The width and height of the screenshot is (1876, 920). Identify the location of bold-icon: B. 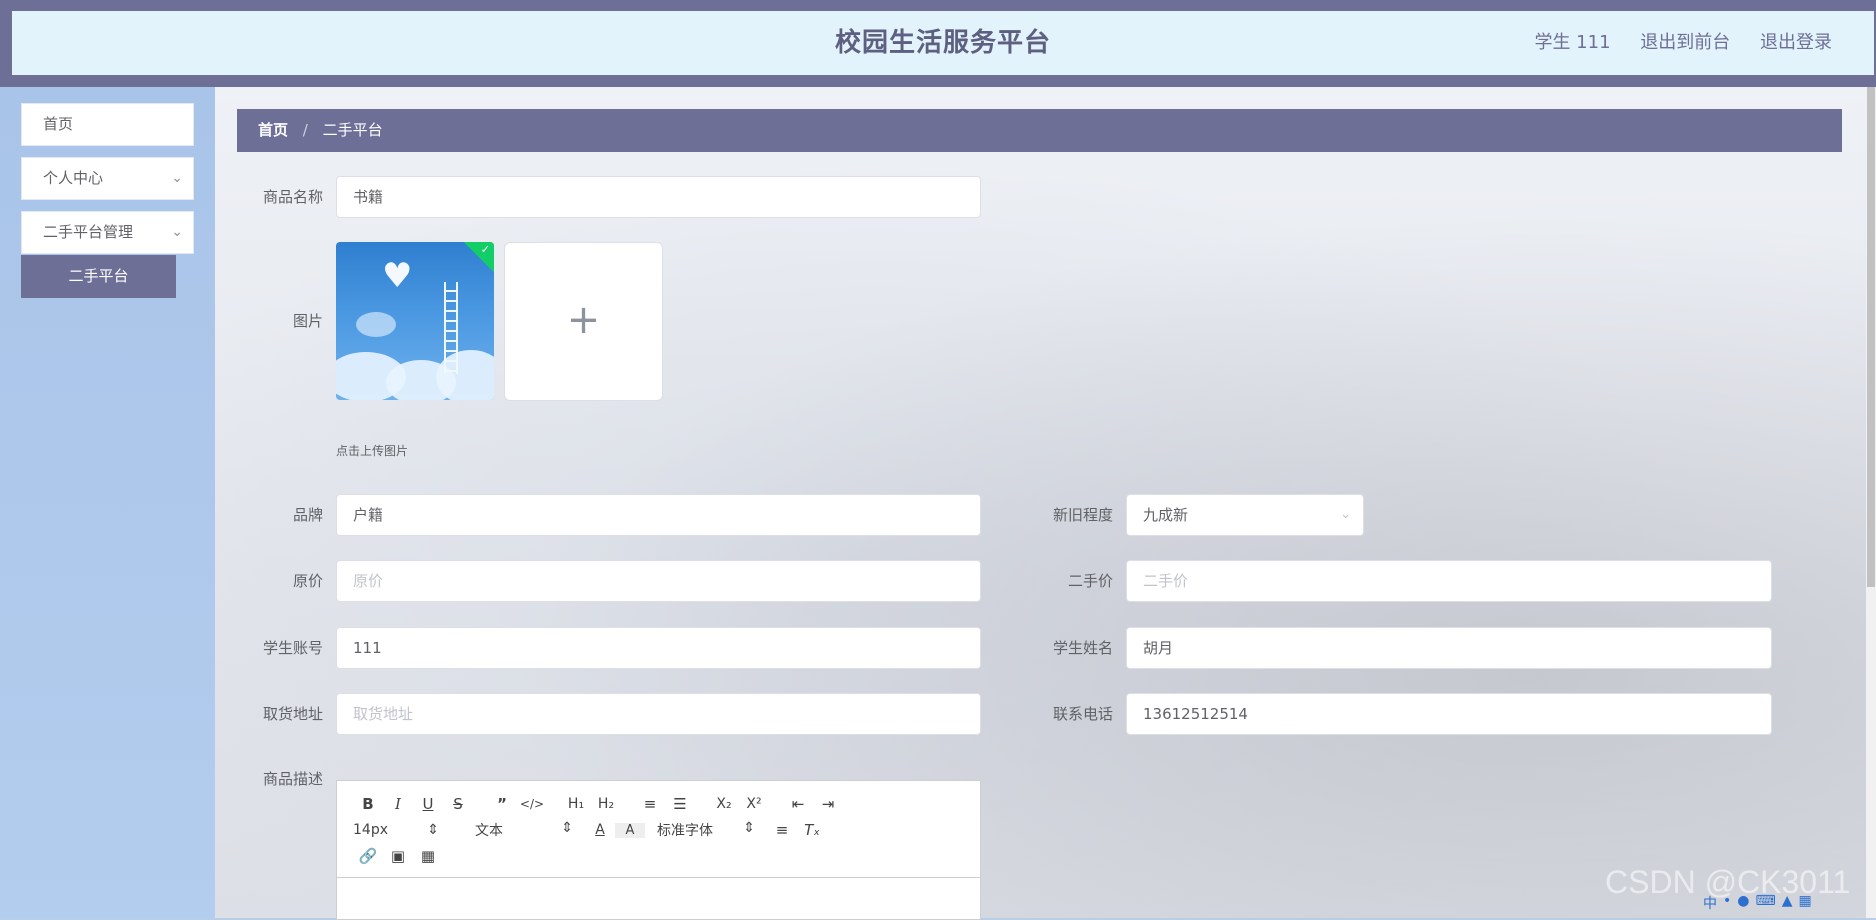
(368, 804).